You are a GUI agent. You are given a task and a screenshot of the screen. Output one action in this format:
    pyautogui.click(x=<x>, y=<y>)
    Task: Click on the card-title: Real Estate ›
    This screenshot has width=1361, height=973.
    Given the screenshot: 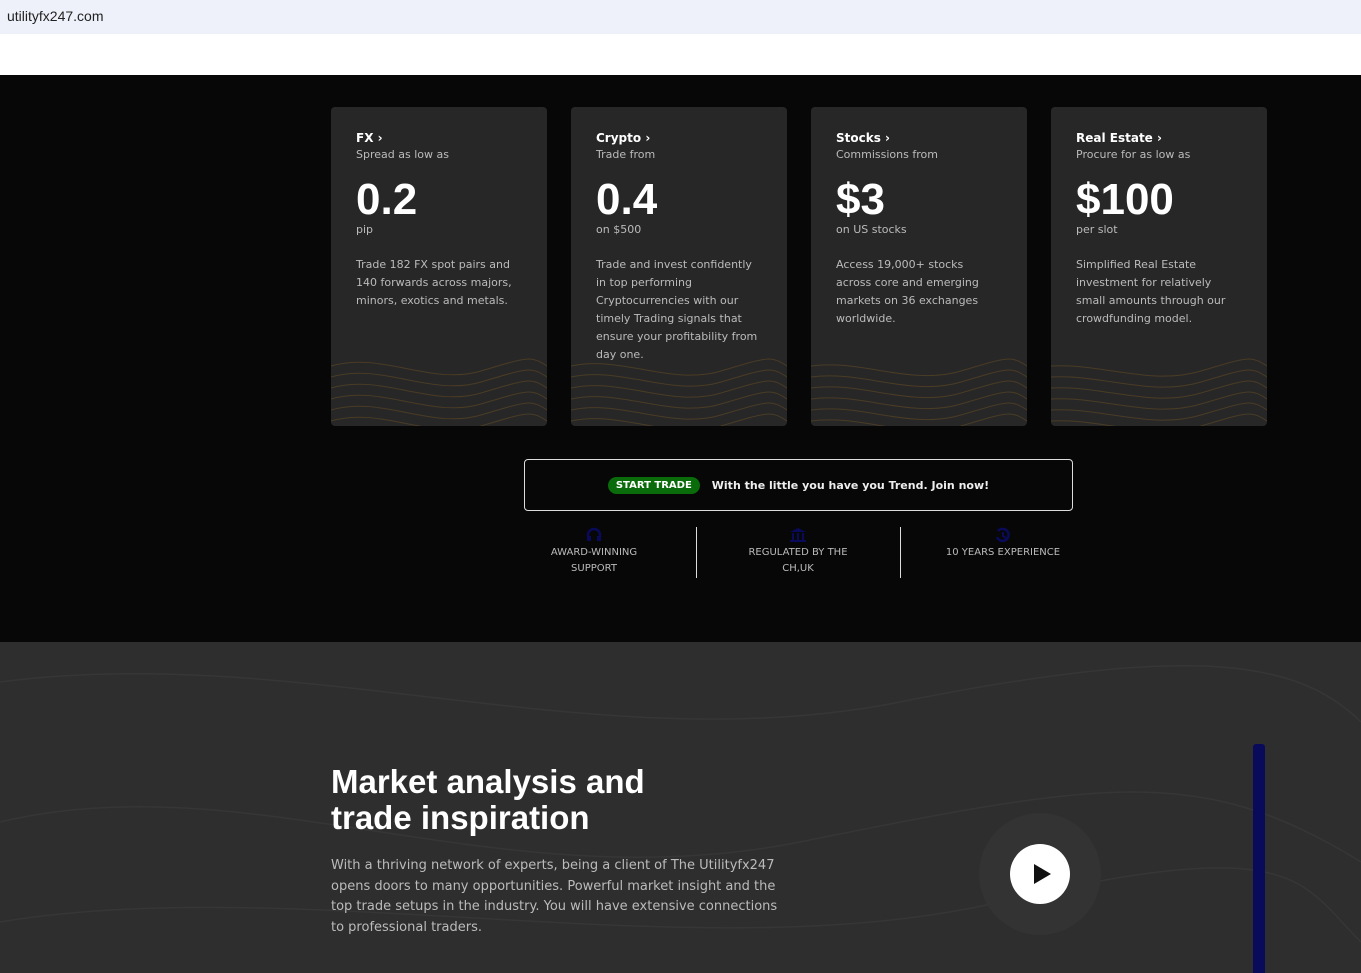 What is the action you would take?
    pyautogui.click(x=1159, y=138)
    